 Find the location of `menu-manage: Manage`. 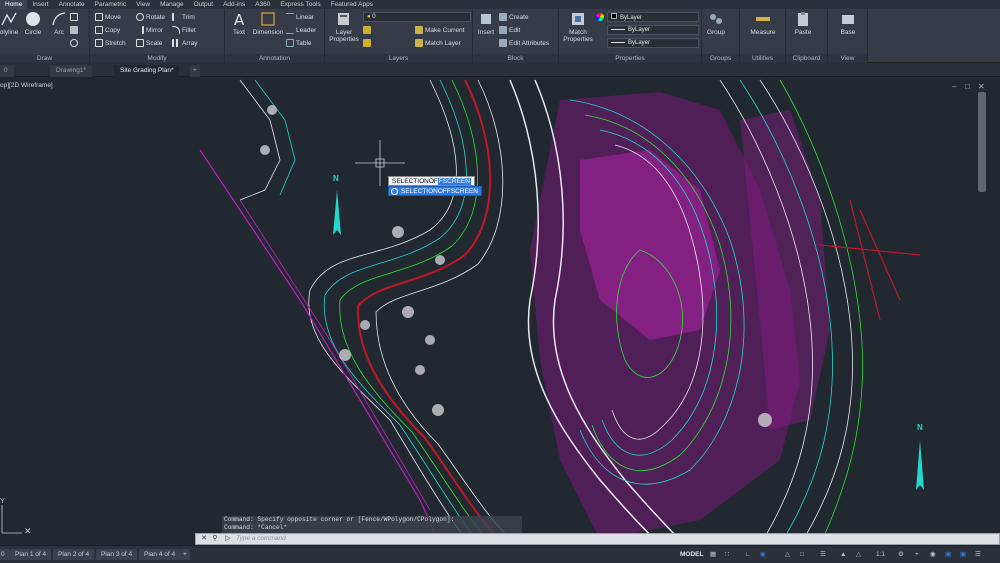

menu-manage: Manage is located at coordinates (172, 4).